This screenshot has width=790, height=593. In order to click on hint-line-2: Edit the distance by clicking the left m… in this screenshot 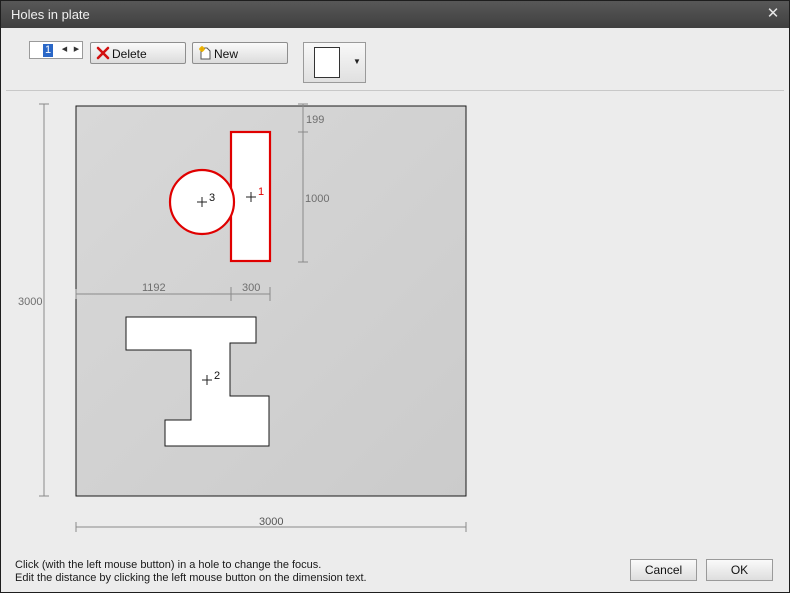, I will do `click(191, 578)`.